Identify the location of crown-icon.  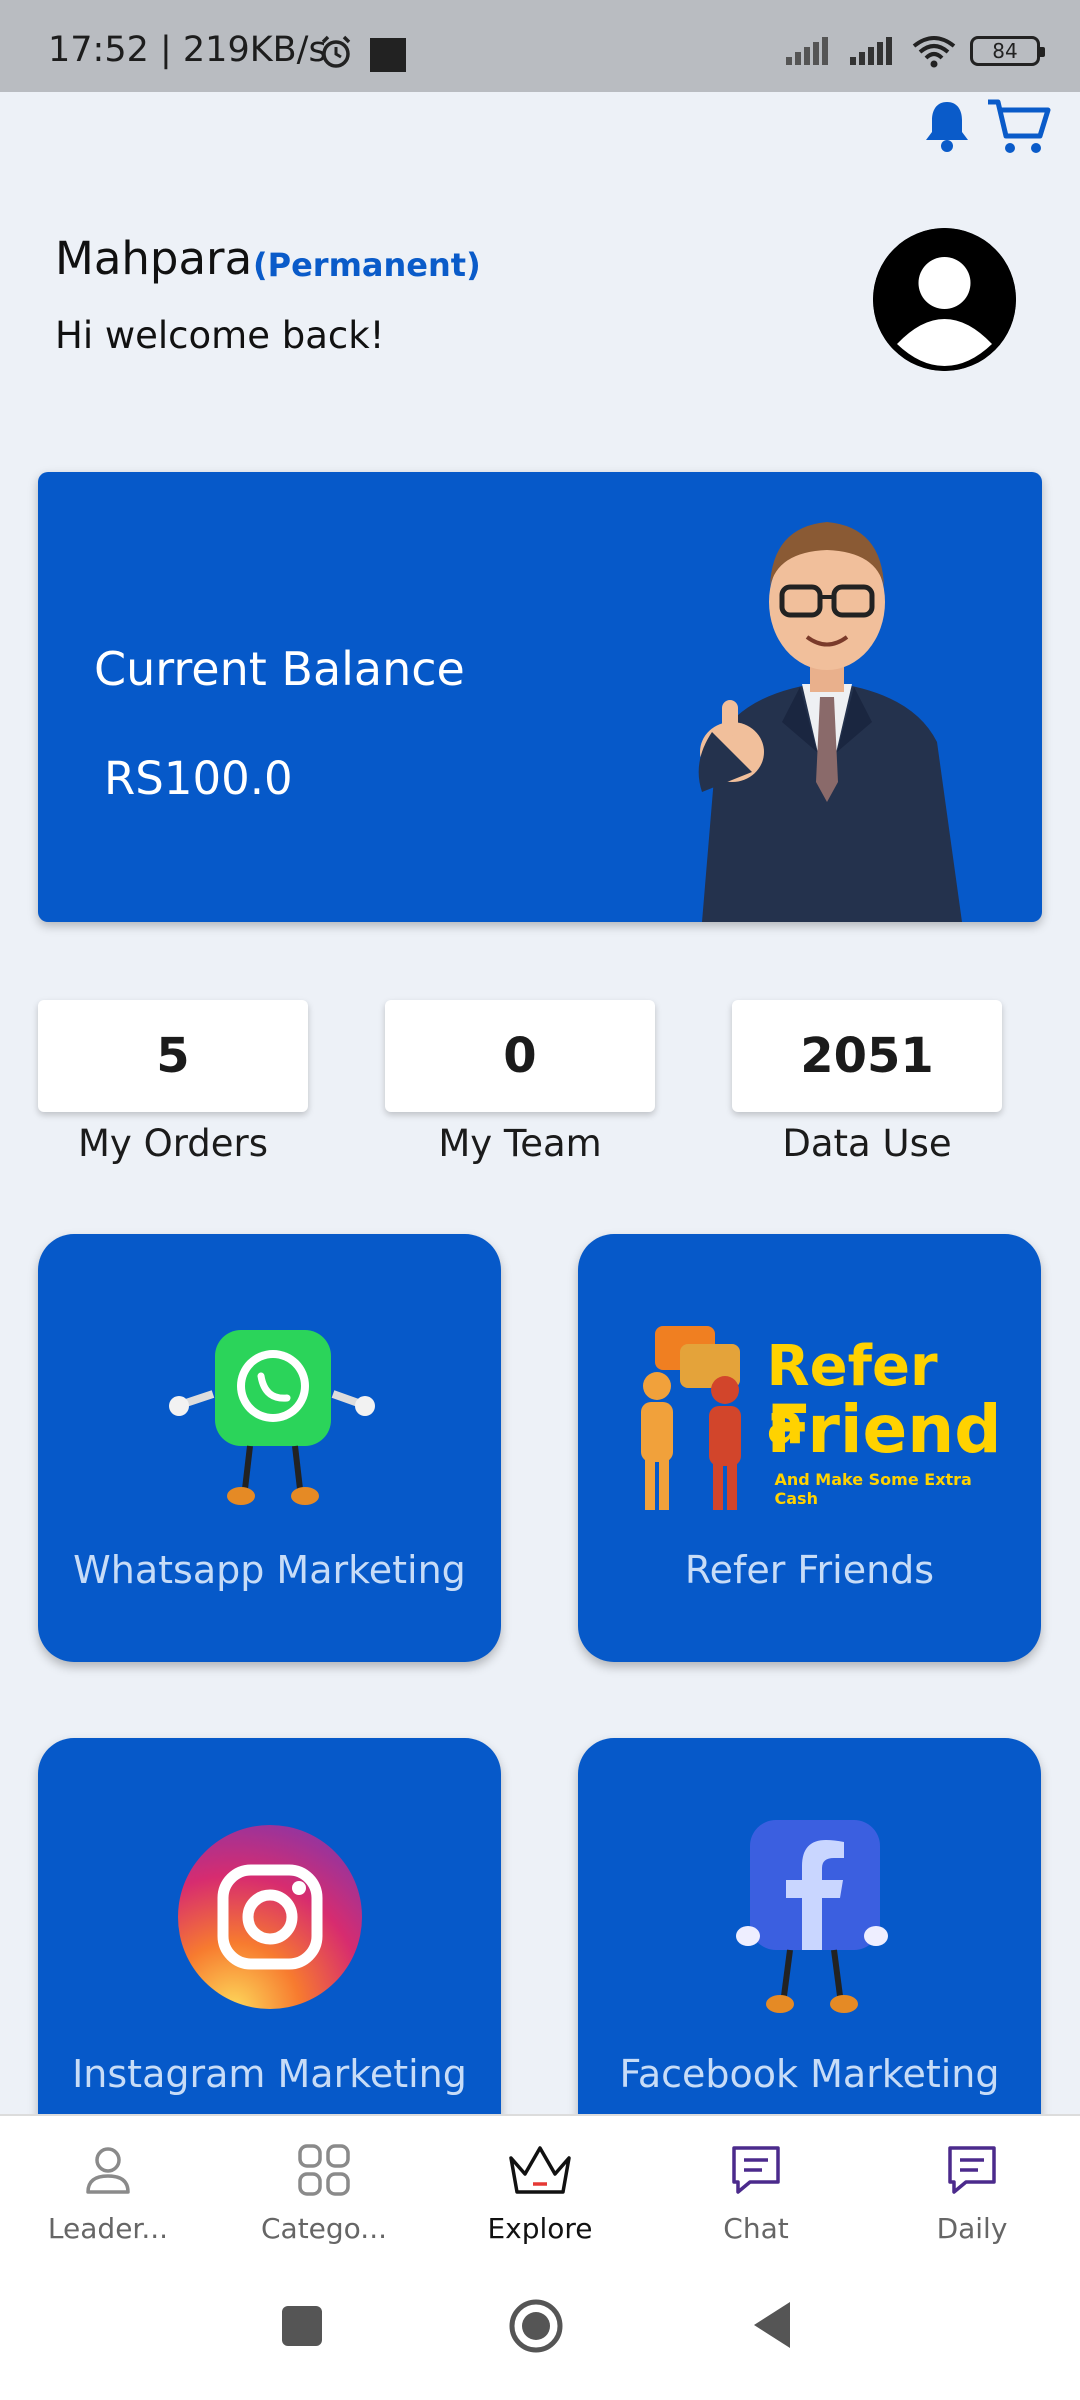
(540, 2170).